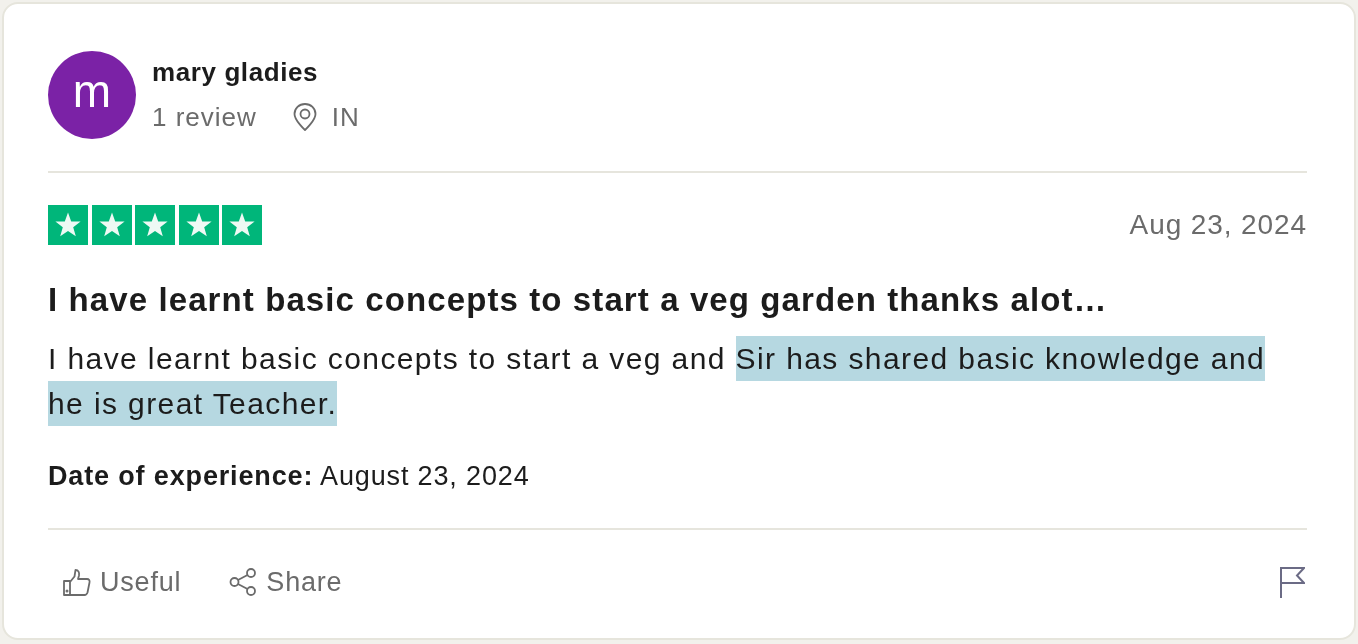 The image size is (1358, 644). What do you see at coordinates (289, 476) in the screenshot?
I see `experience-date: Date of experience: August 23, 2024` at bounding box center [289, 476].